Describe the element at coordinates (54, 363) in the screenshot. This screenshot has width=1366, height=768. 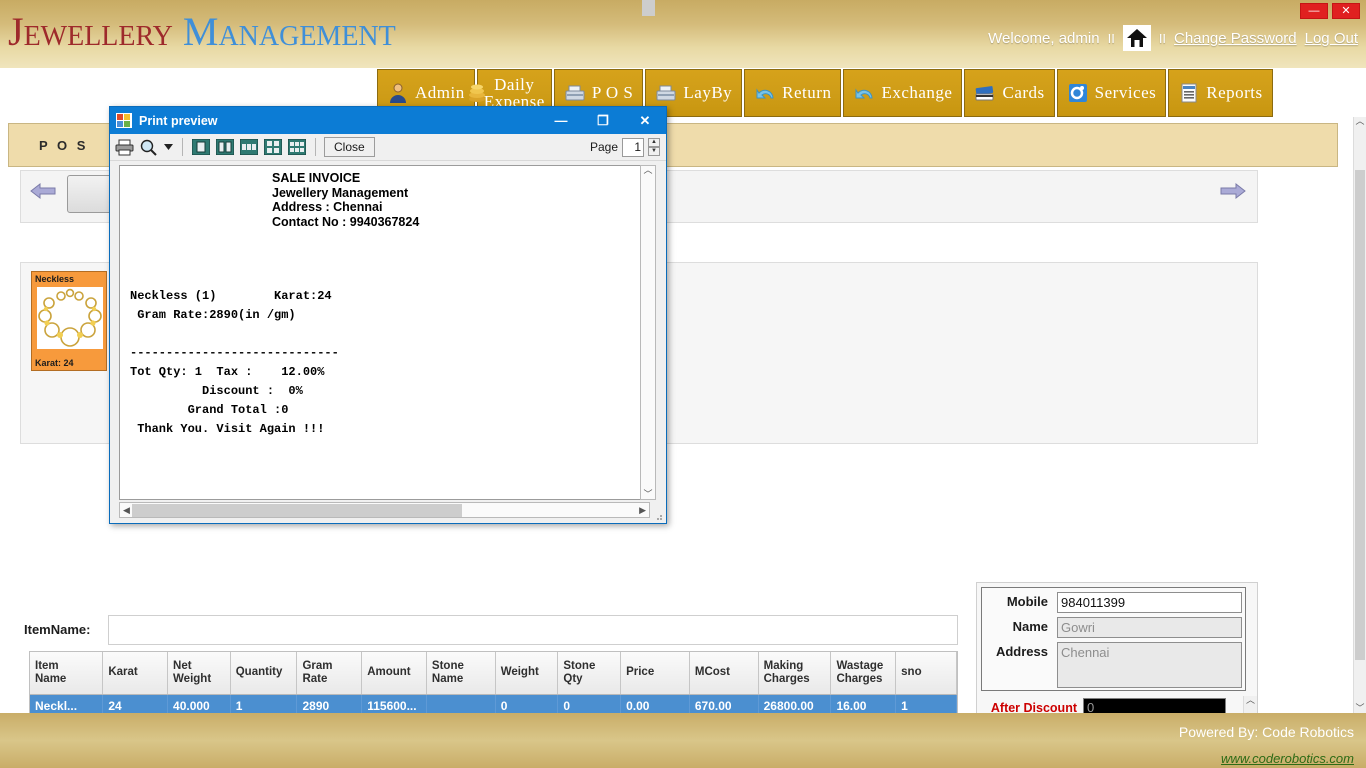
I see `product-karat-label: Karat: 24` at that location.